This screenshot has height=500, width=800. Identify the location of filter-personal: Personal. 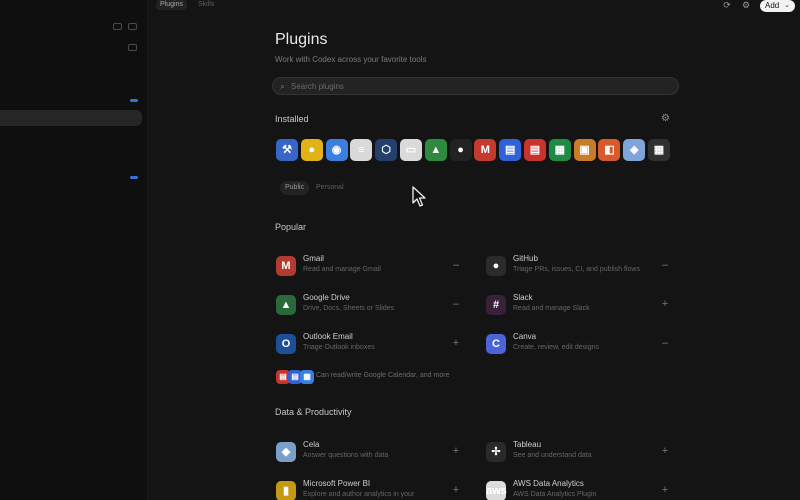
(330, 188).